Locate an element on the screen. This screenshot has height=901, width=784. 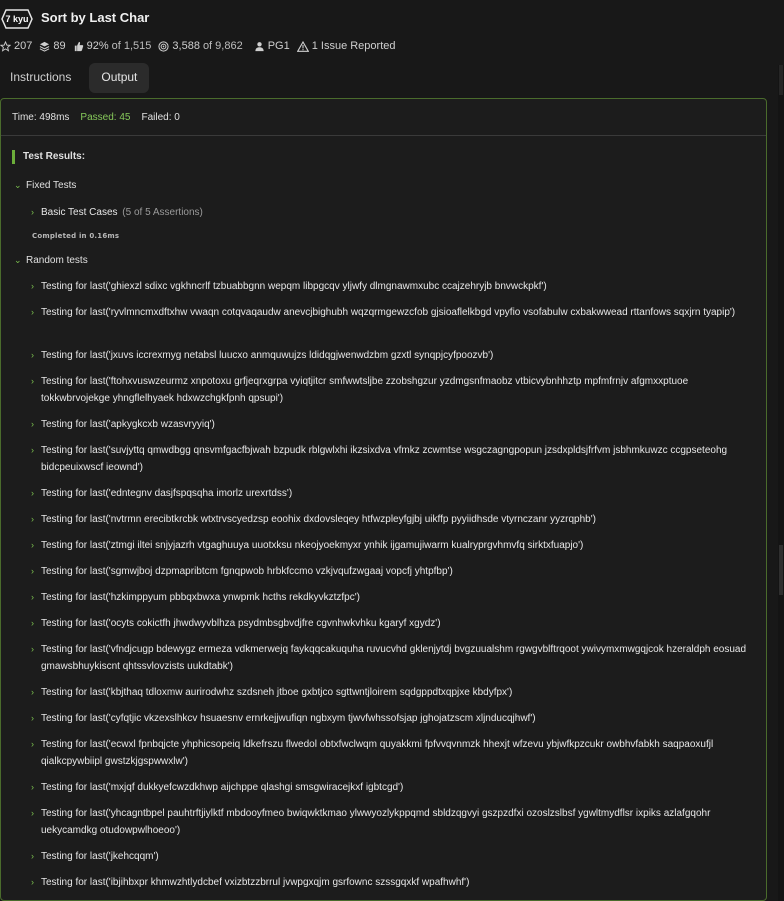
random-test-label: Testing for last('jkehcqqm') is located at coordinates (100, 856).